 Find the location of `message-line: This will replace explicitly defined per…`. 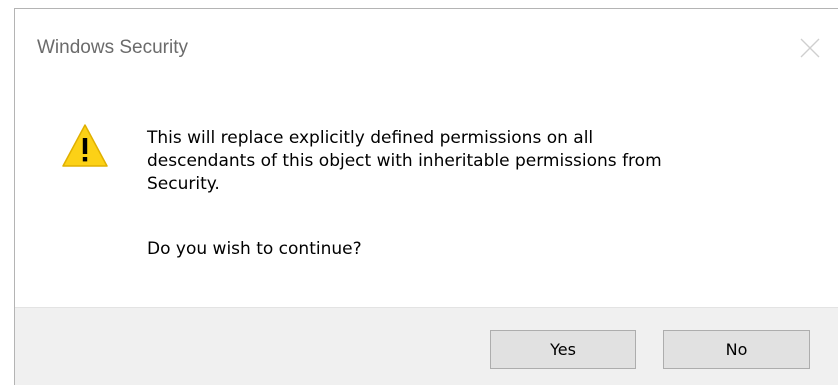

message-line: This will replace explicitly defined per… is located at coordinates (370, 138).